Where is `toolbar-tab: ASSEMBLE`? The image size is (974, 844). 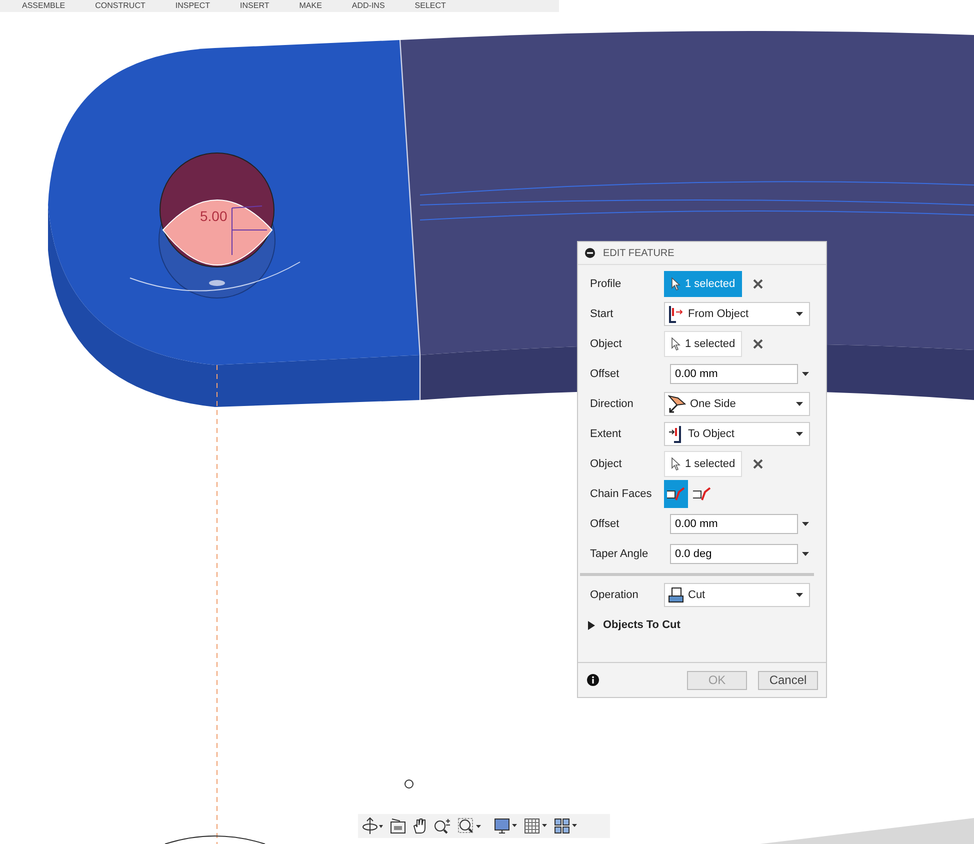
toolbar-tab: ASSEMBLE is located at coordinates (44, 6).